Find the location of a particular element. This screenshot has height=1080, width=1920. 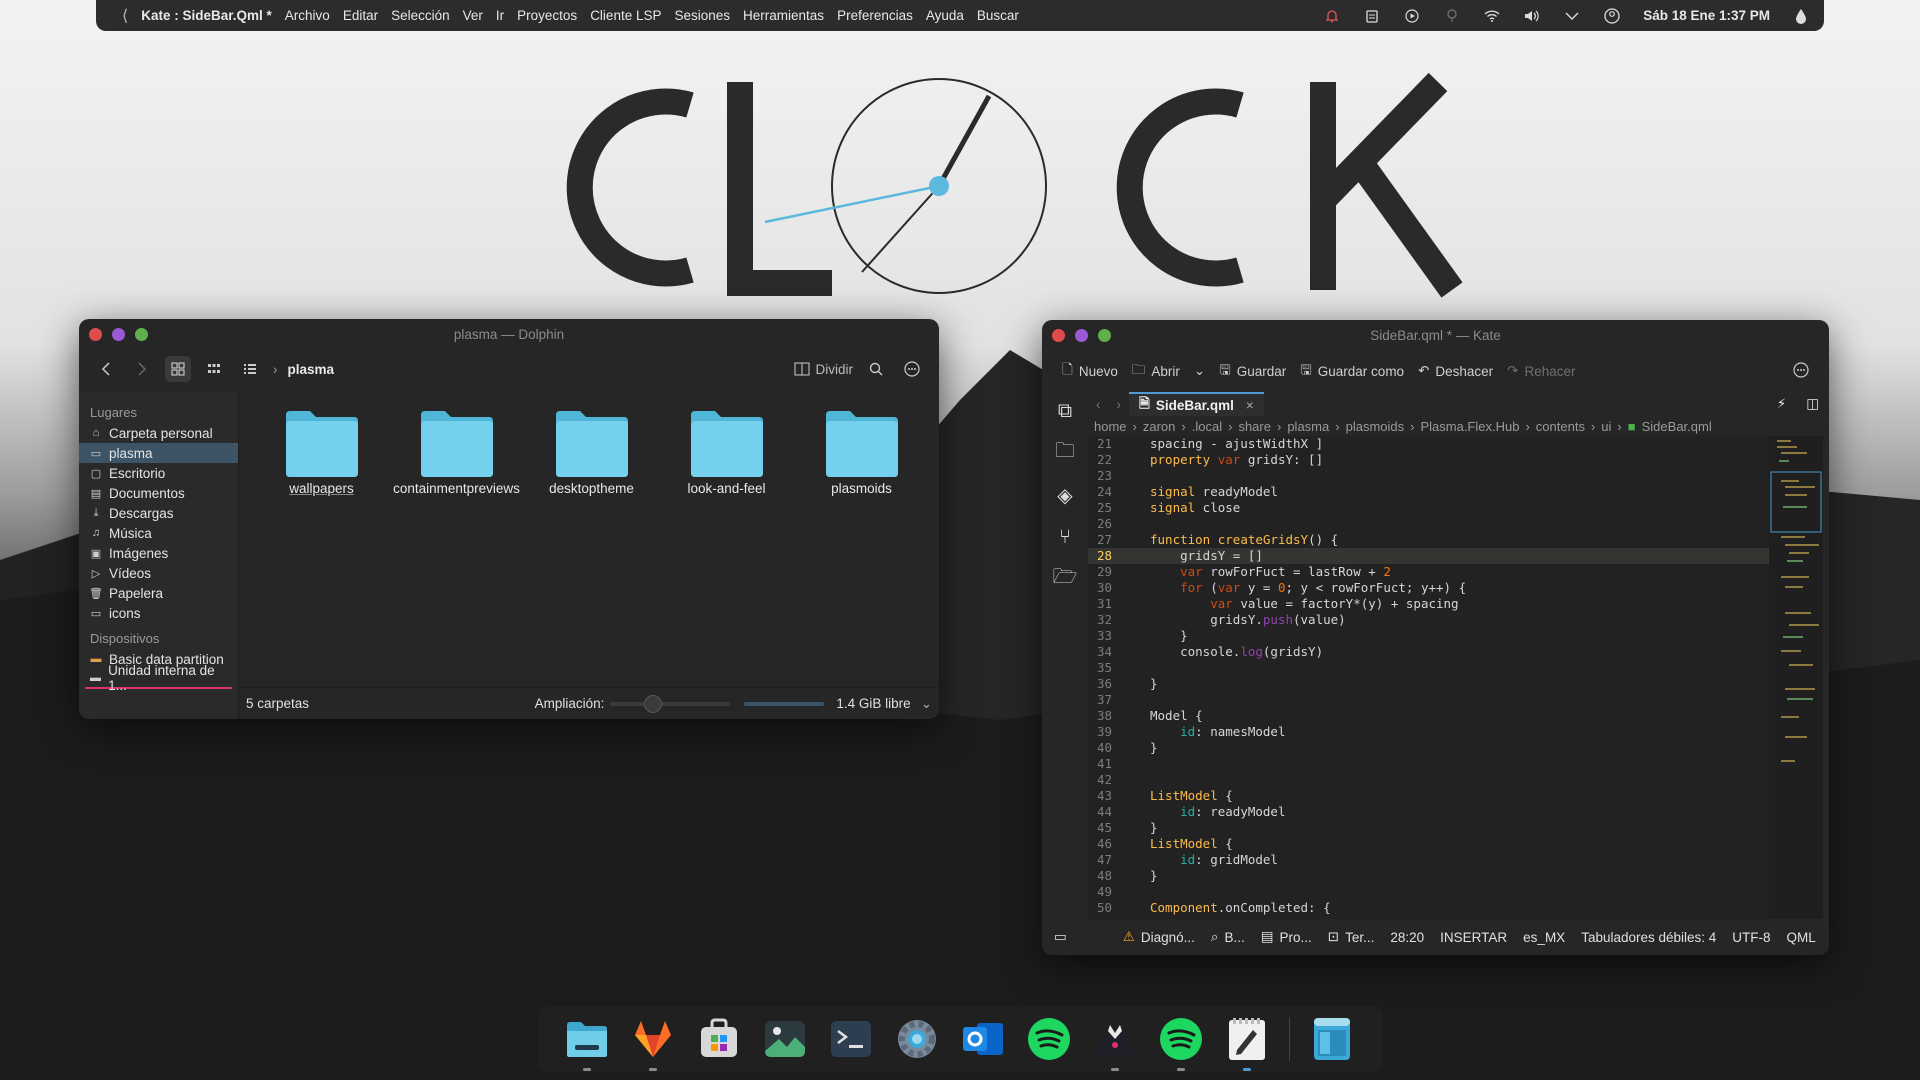

tab-forward-icon: › is located at coordinates (1119, 404).